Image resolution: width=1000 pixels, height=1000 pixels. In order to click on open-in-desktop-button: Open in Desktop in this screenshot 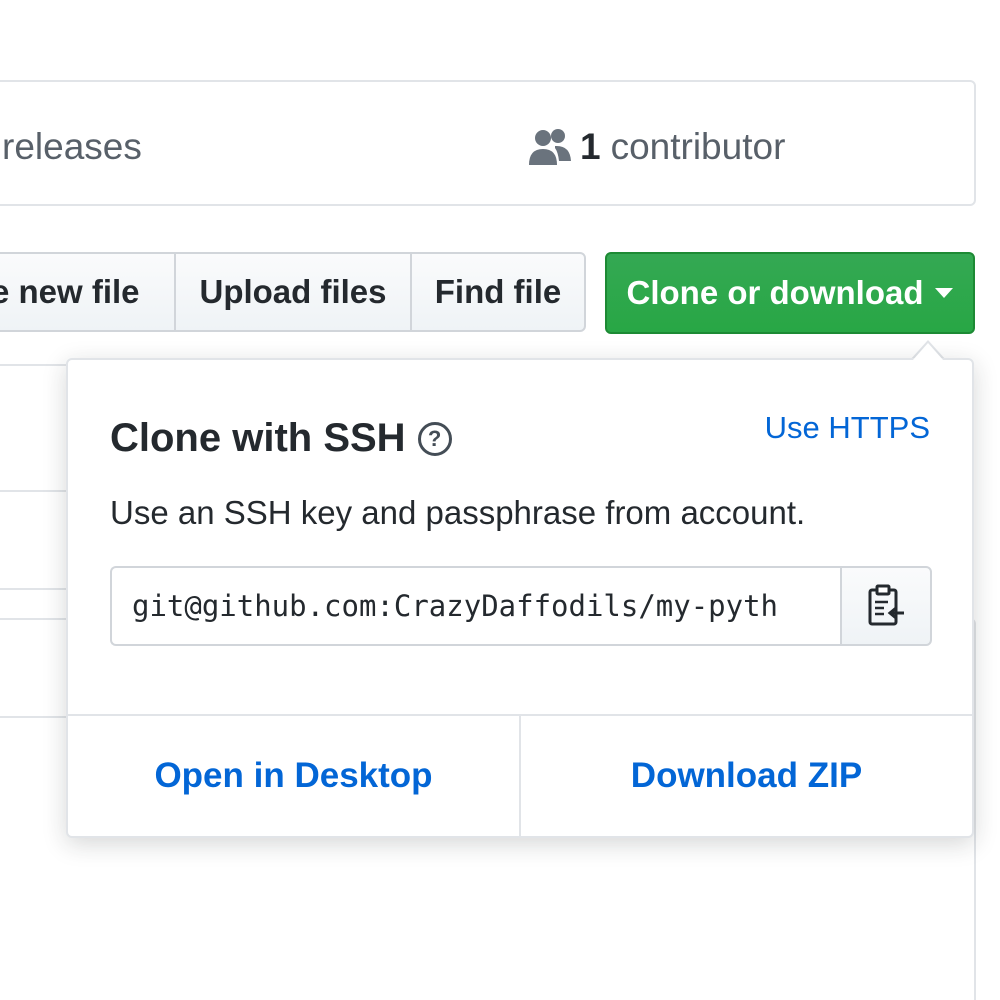, I will do `click(293, 776)`.